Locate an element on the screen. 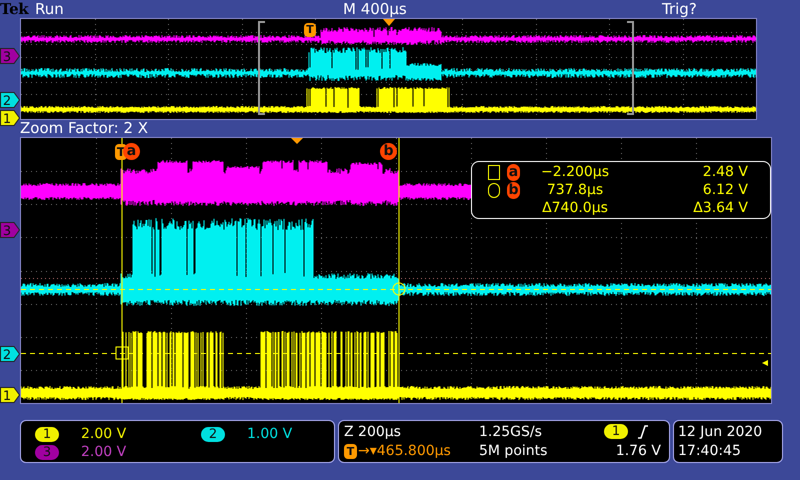 The image size is (800, 480). record-length: 5M points is located at coordinates (513, 451).